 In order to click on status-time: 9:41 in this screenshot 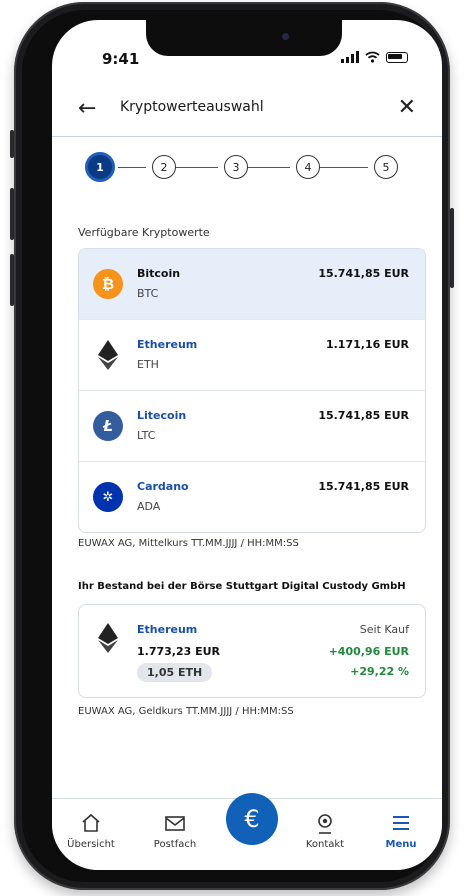, I will do `click(121, 59)`.